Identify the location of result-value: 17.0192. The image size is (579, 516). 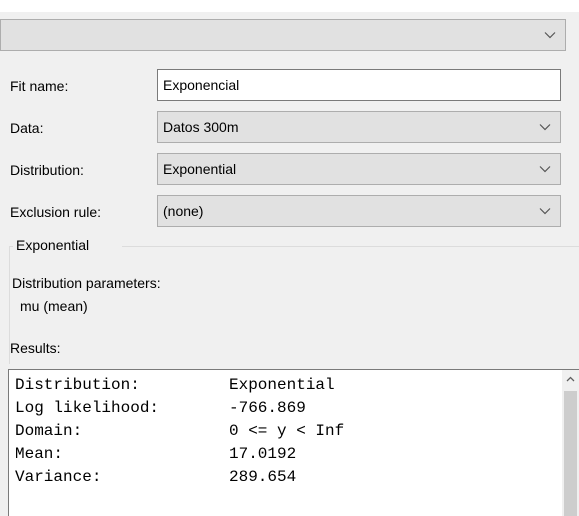
(263, 454).